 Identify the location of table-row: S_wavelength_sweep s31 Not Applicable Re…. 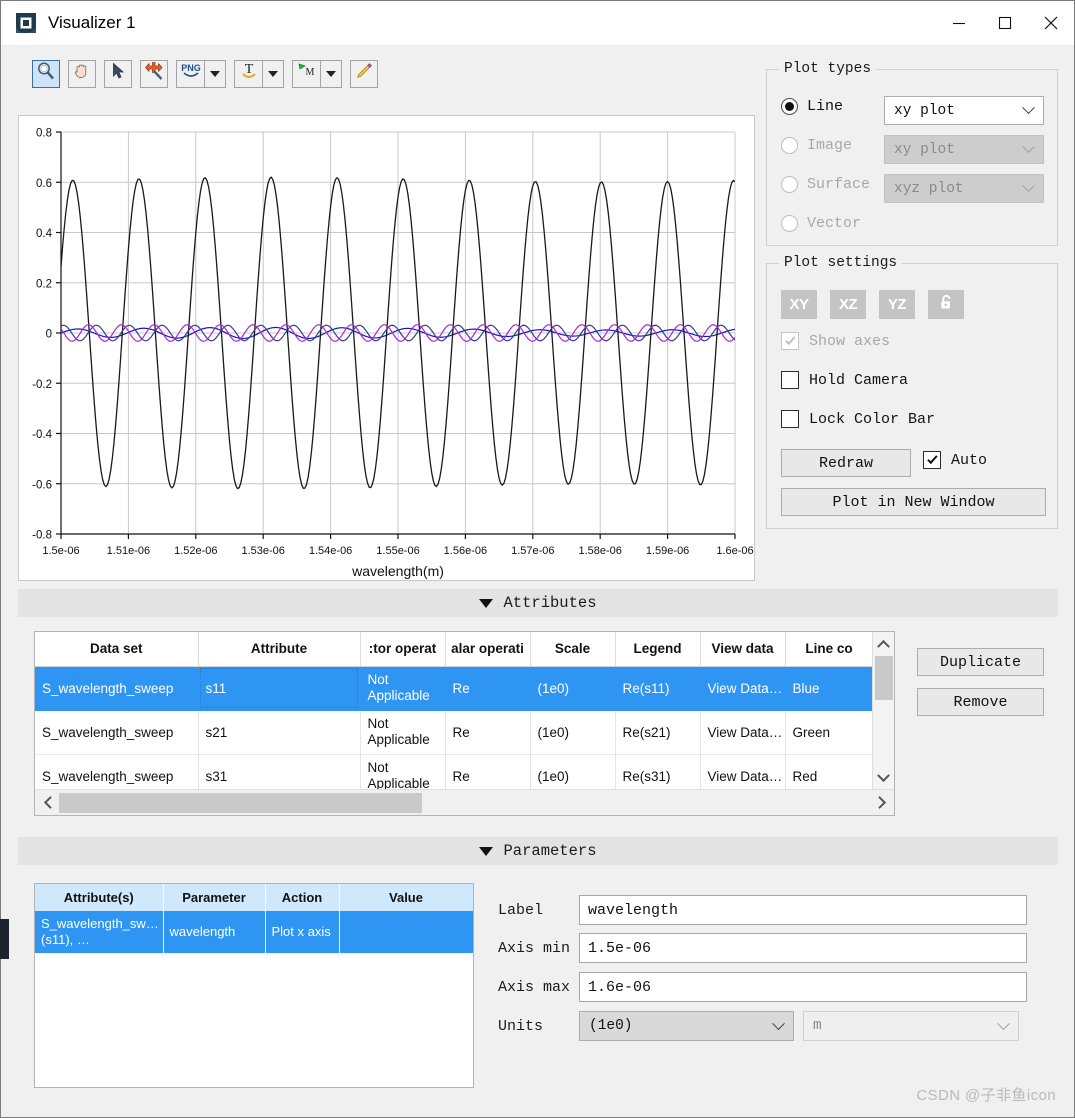
(453, 771).